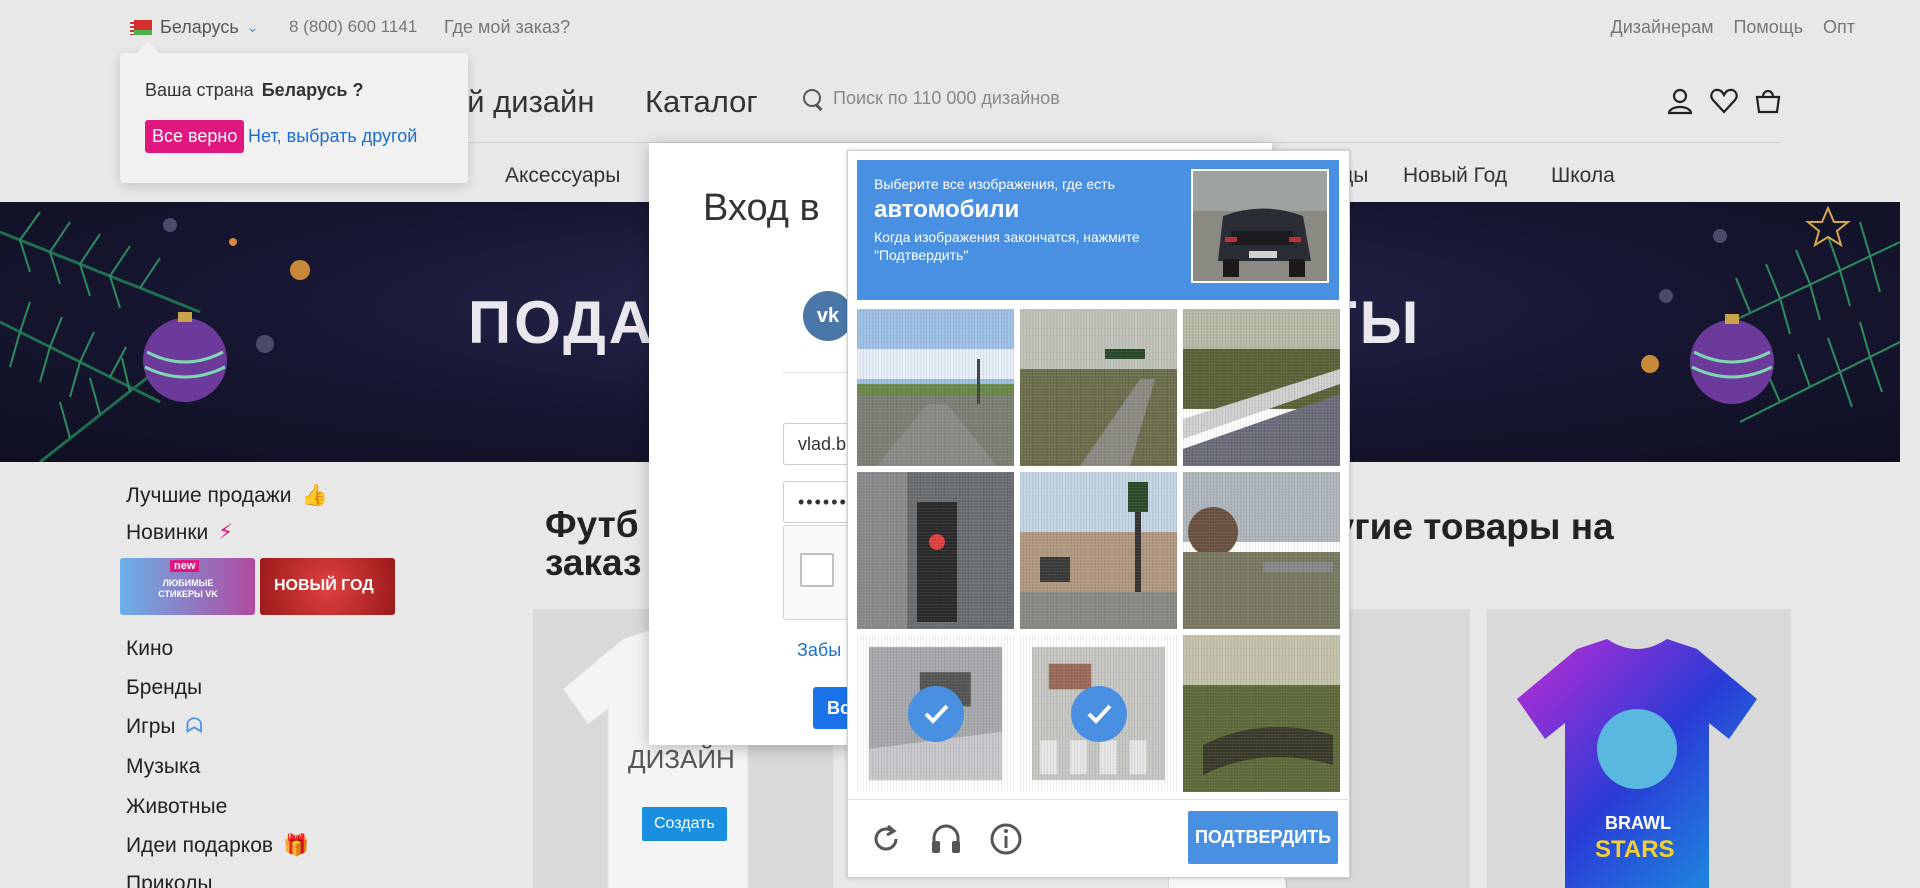  What do you see at coordinates (1260, 226) in the screenshot?
I see `captcha-sample-image` at bounding box center [1260, 226].